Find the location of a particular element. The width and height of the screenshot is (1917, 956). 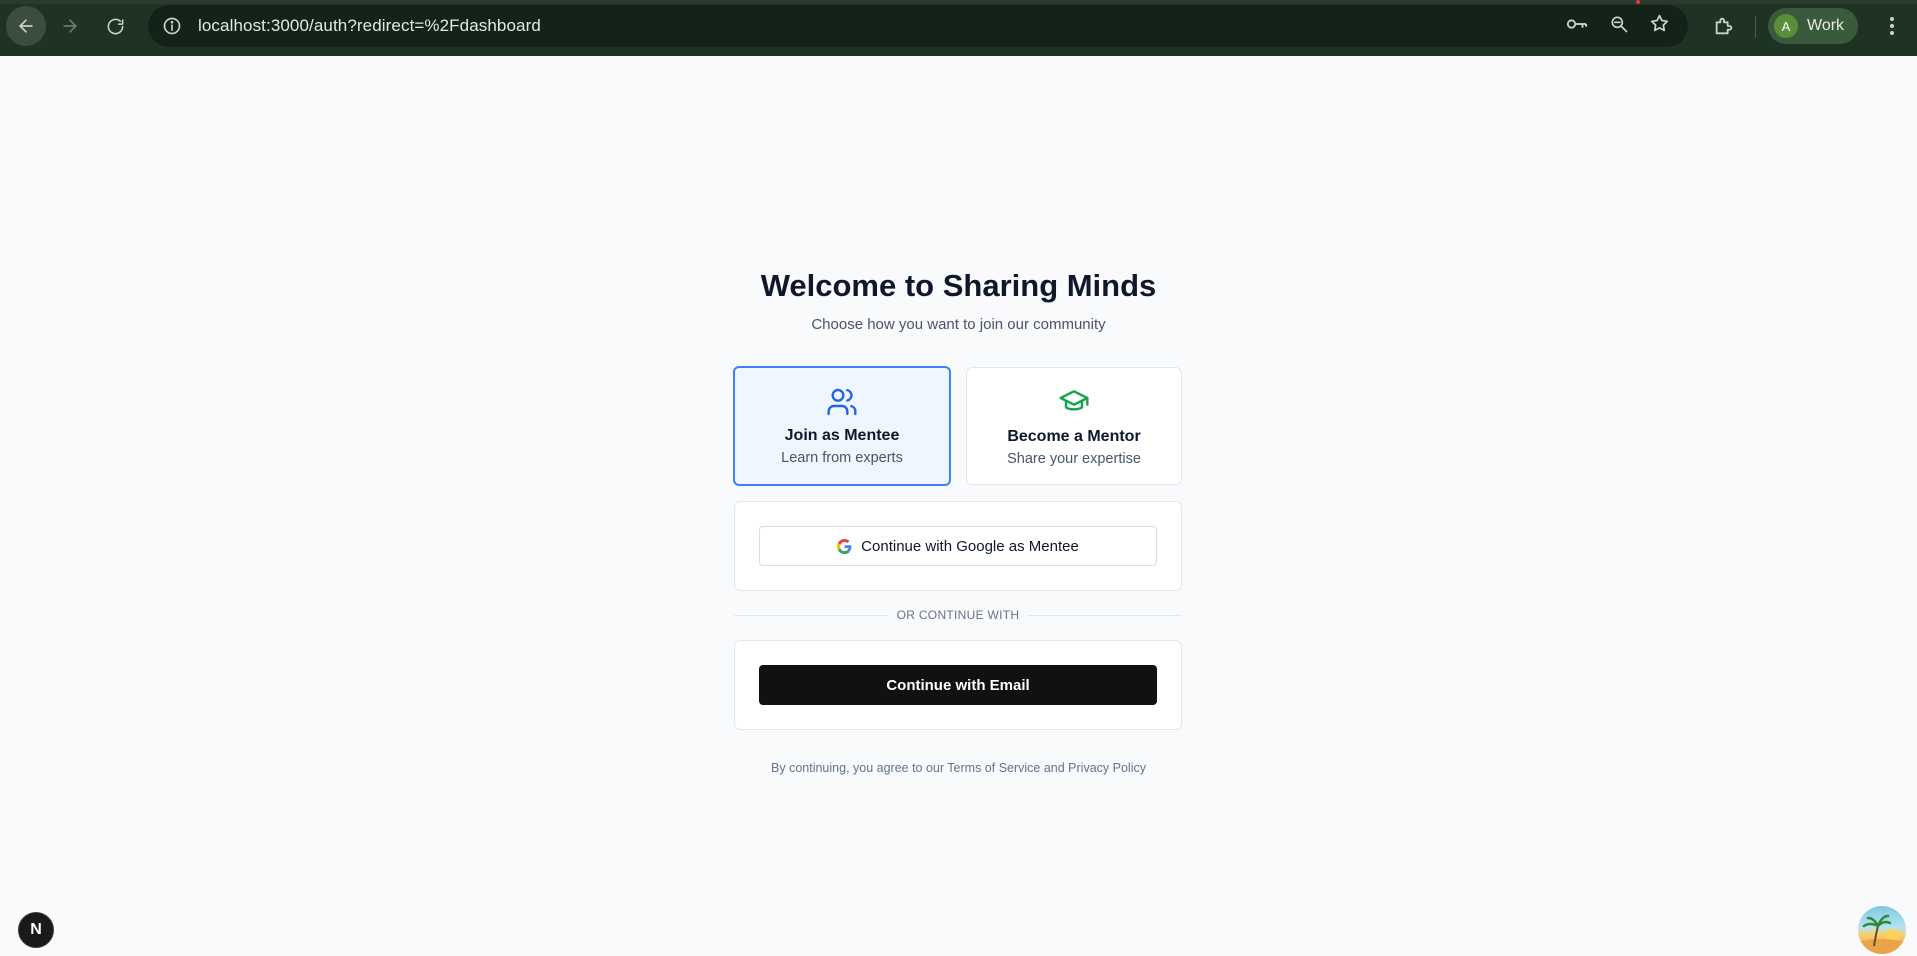

google-auth-panel: Continue with Google as Mentee is located at coordinates (958, 546).